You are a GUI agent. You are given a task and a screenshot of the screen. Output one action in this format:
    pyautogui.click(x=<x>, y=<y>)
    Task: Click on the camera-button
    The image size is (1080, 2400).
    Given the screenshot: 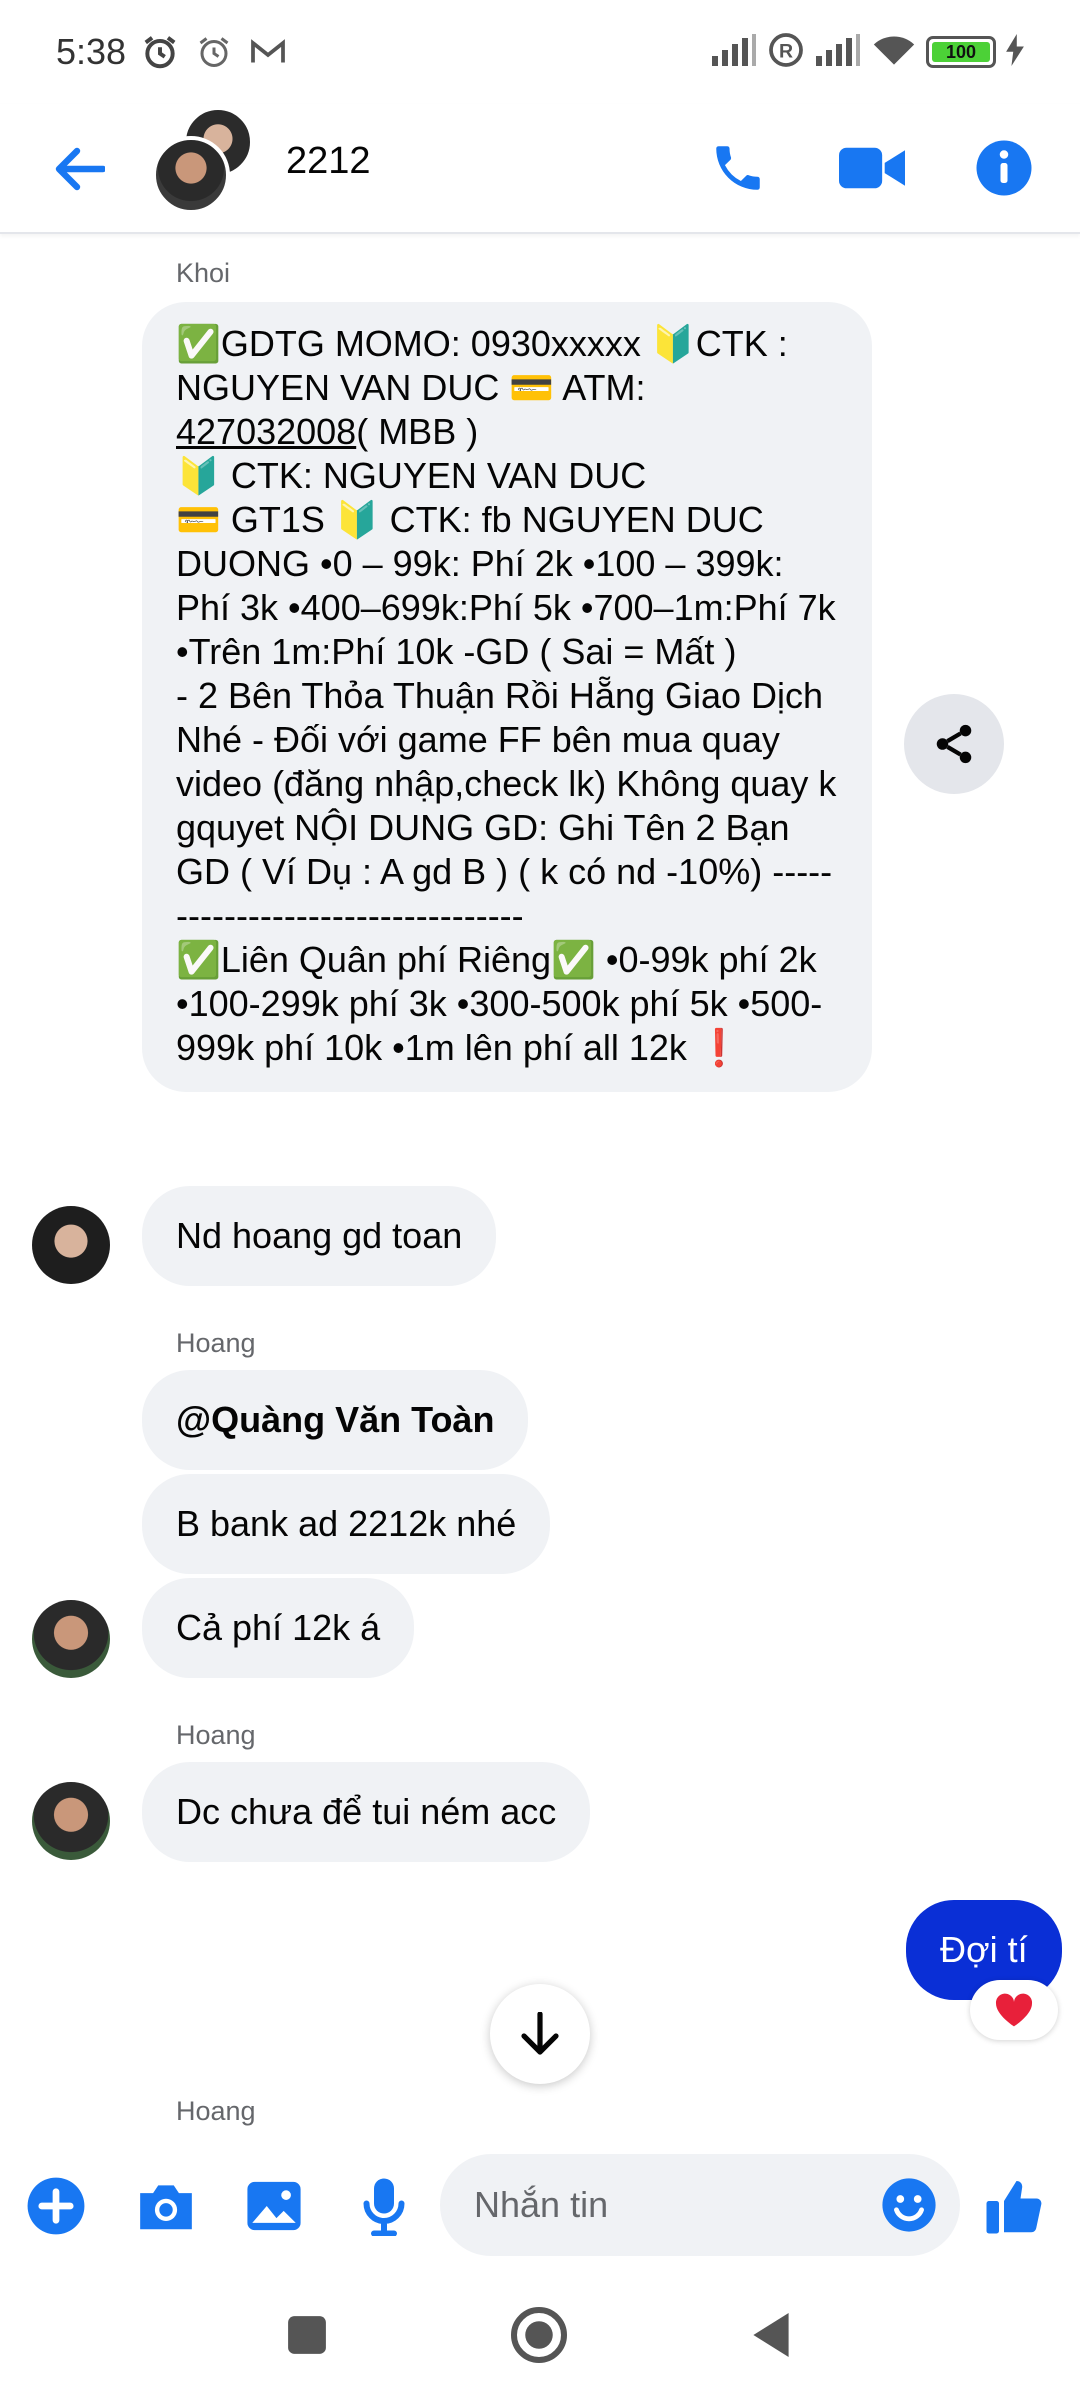 What is the action you would take?
    pyautogui.click(x=166, y=2206)
    